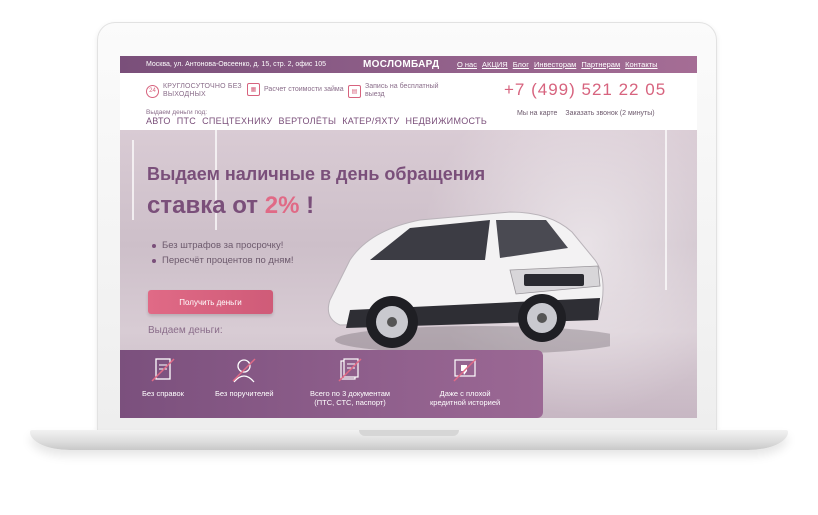  I want to click on bullet-item: Без штрафов за просрочку!, so click(223, 245).